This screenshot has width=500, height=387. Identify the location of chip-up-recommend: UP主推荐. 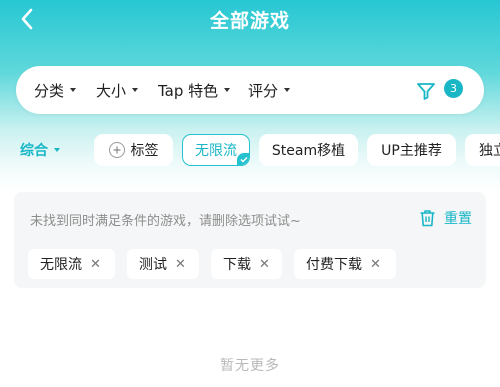
(411, 150).